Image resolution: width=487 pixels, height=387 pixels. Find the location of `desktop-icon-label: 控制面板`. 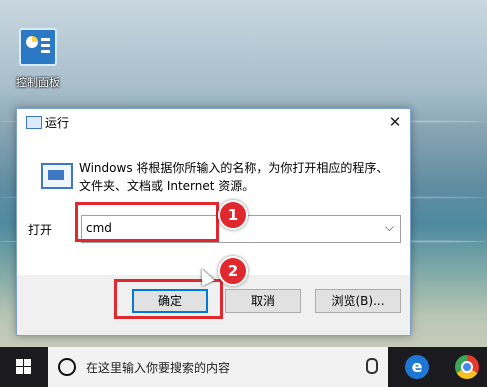

desktop-icon-label: 控制面板 is located at coordinates (38, 82).